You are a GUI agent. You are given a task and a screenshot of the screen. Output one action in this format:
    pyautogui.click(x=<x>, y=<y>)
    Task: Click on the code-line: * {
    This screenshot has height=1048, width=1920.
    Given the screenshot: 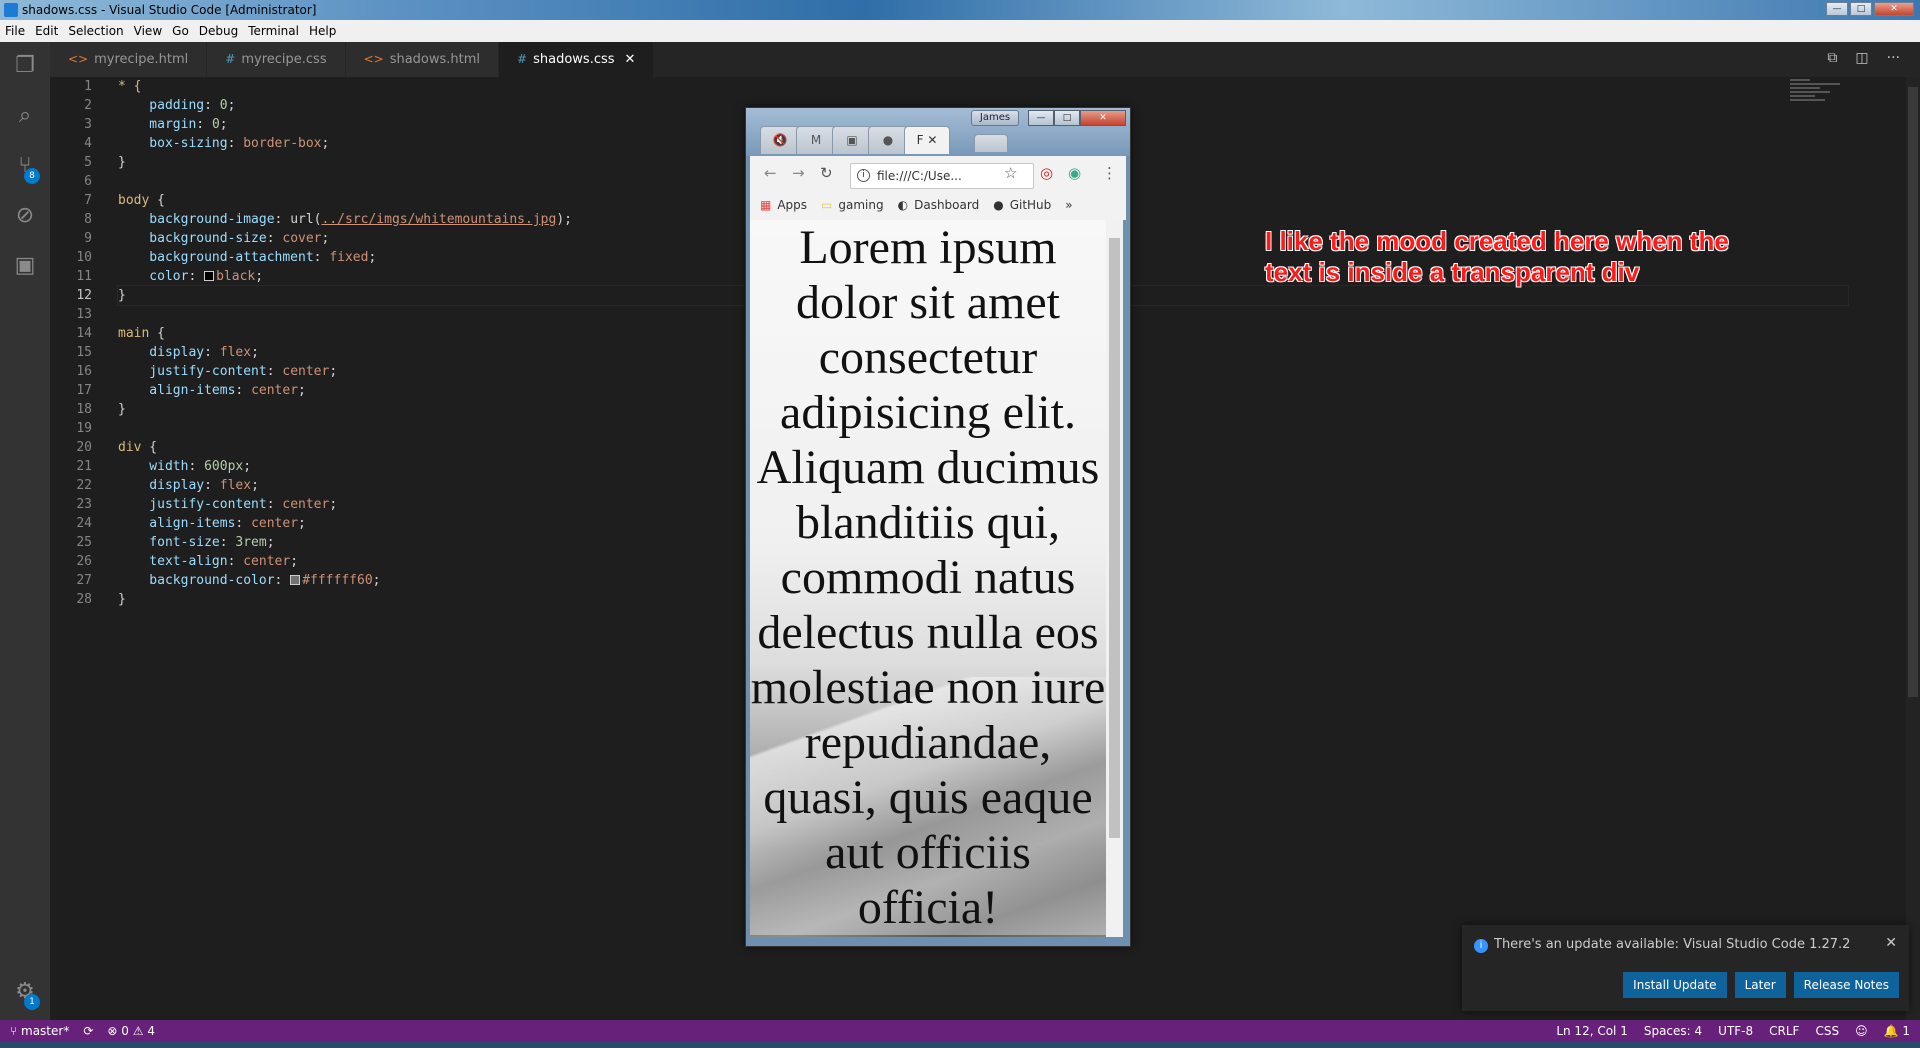 What is the action you would take?
    pyautogui.click(x=983, y=86)
    